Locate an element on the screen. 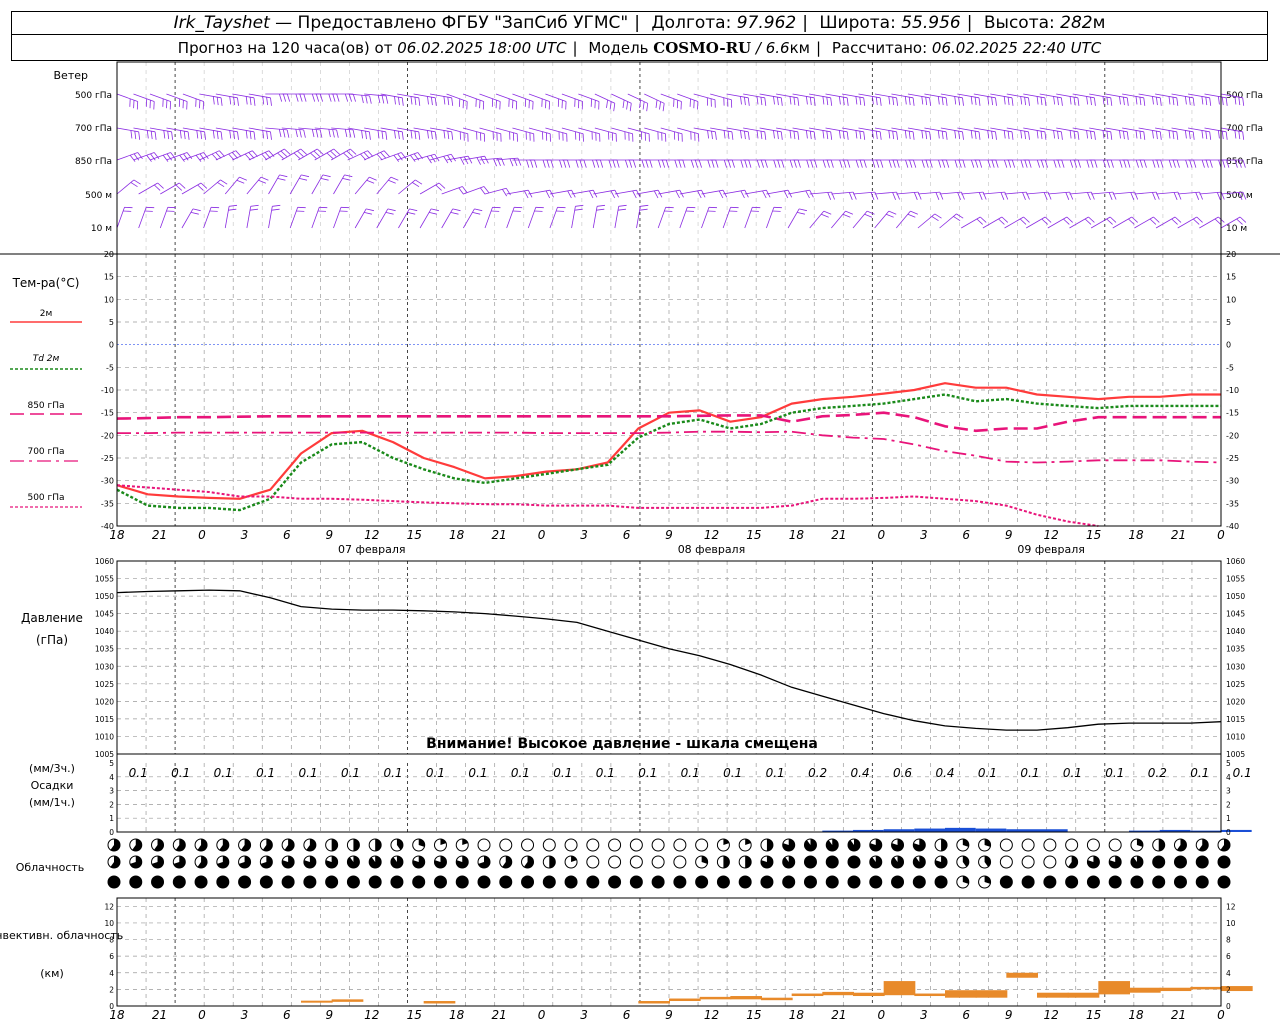 The height and width of the screenshot is (1024, 1280). cloud-title: Облачность is located at coordinates (50, 867).